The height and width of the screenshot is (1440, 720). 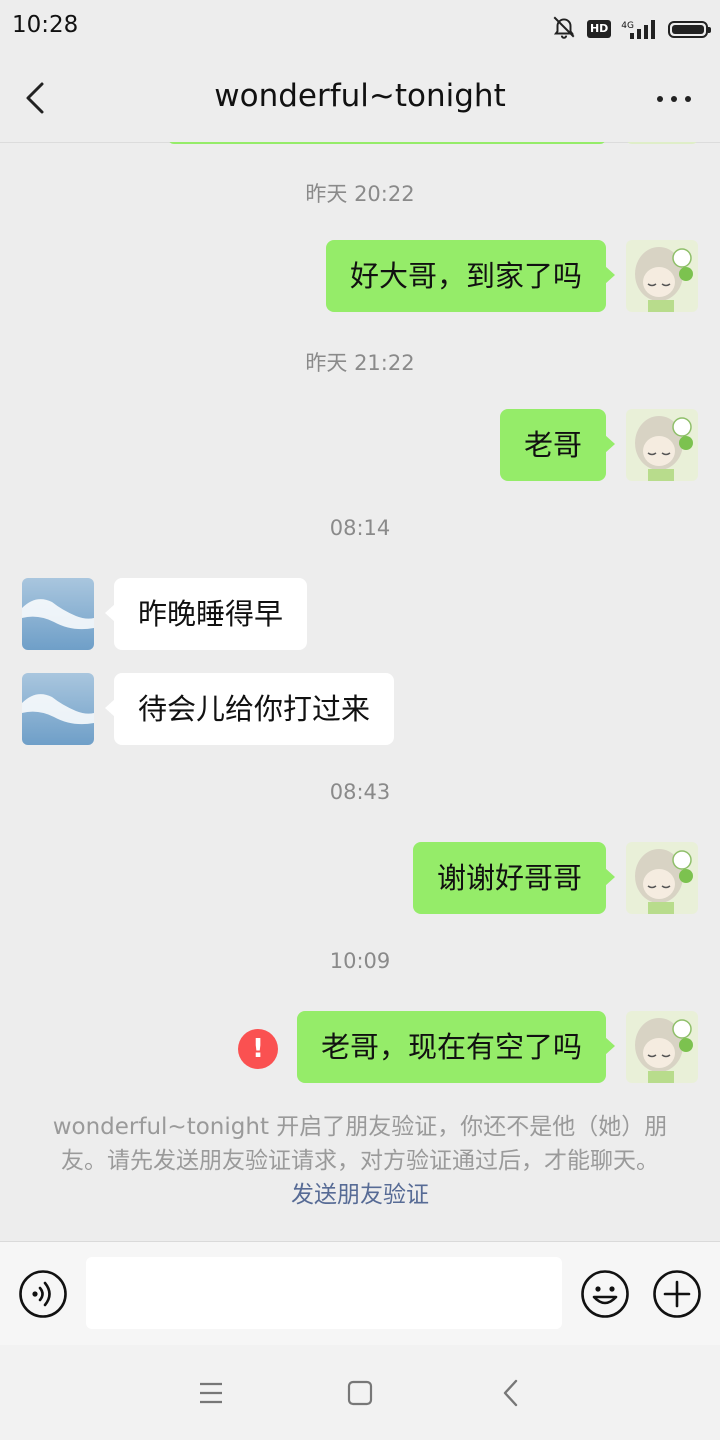 I want to click on hd-icon: HD, so click(x=599, y=29).